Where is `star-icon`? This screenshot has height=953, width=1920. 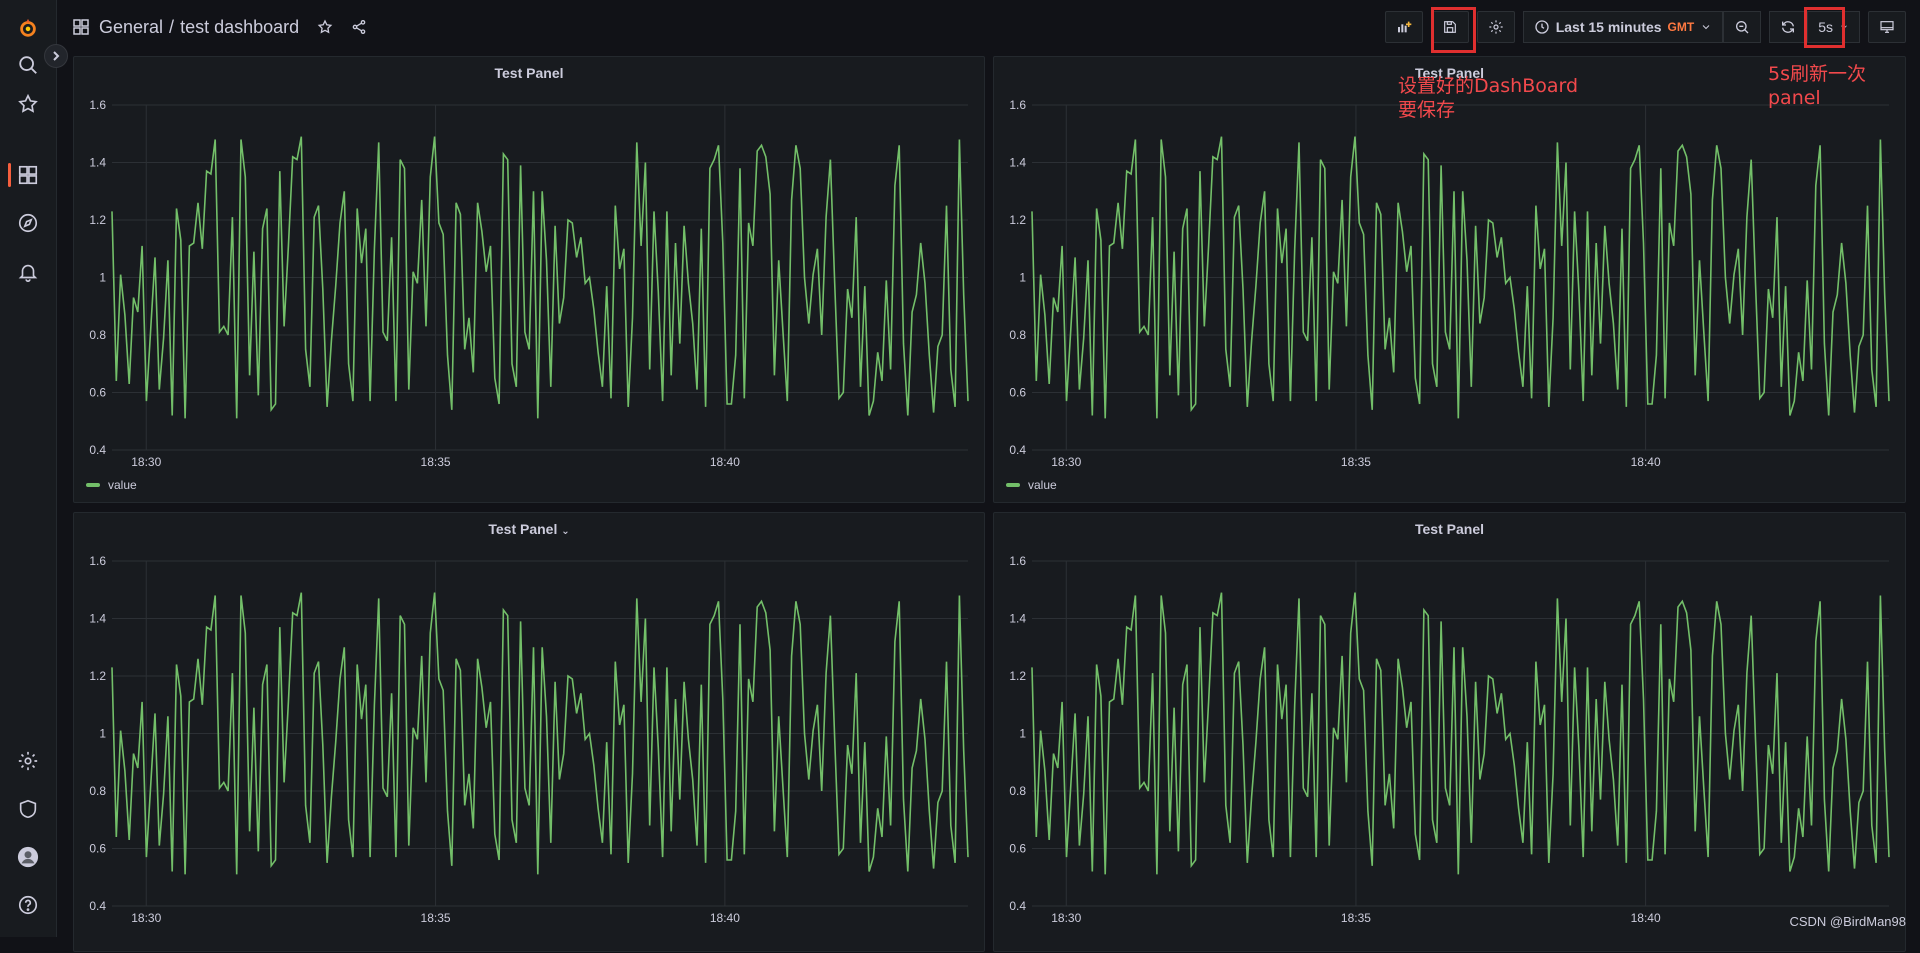
star-icon is located at coordinates (325, 27).